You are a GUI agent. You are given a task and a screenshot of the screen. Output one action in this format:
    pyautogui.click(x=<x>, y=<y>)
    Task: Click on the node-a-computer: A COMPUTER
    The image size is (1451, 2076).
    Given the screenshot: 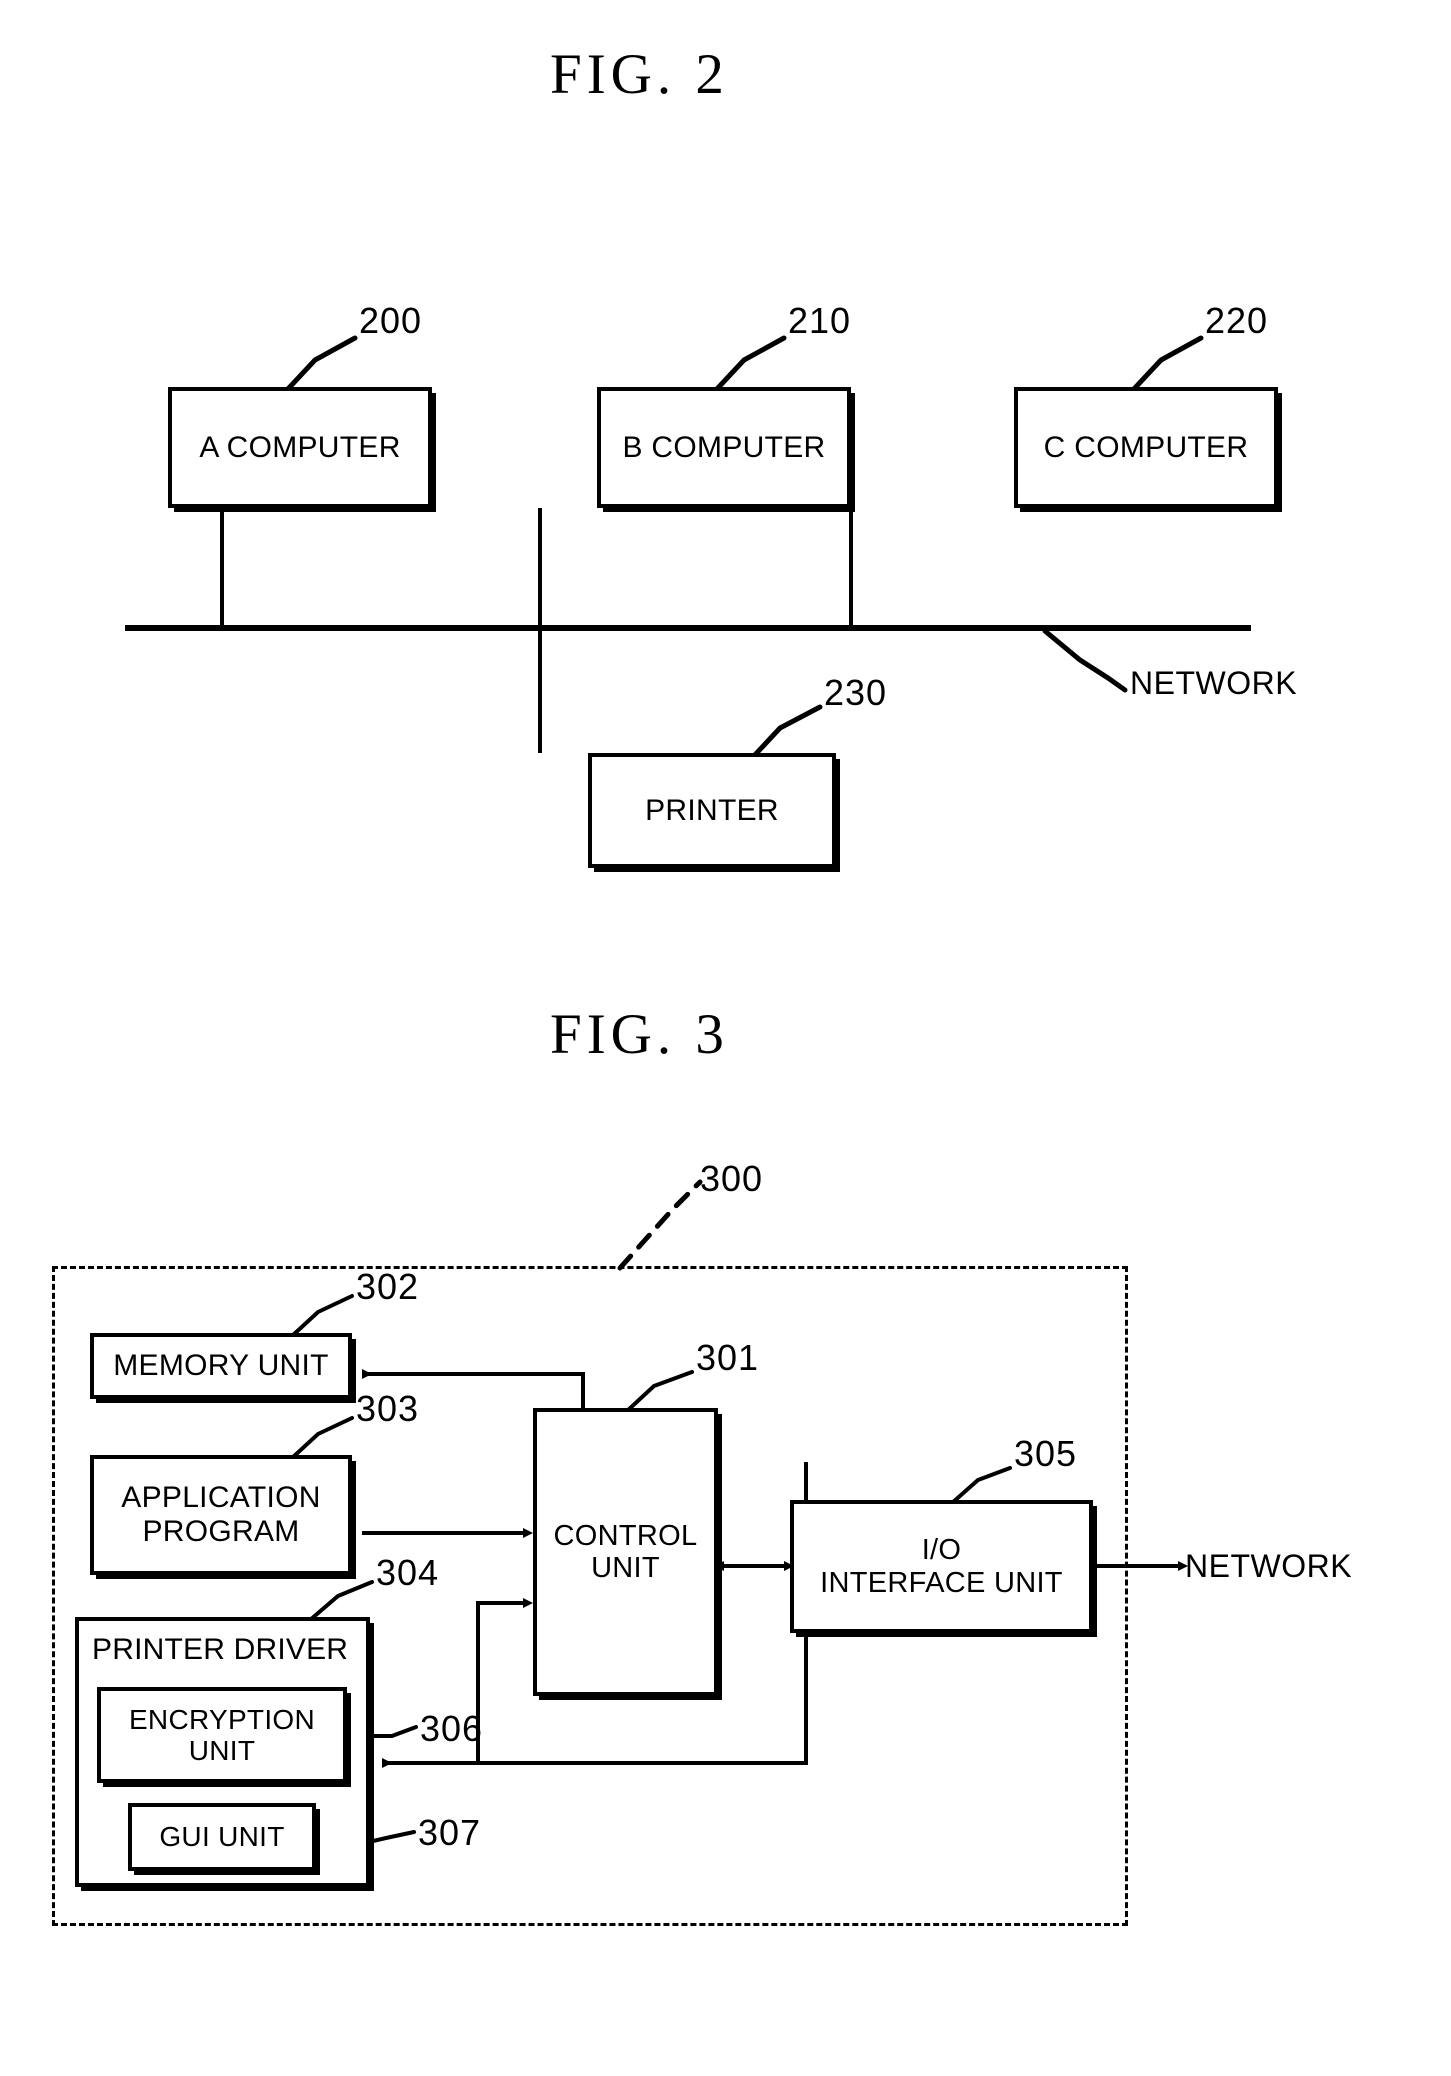 What is the action you would take?
    pyautogui.click(x=300, y=447)
    